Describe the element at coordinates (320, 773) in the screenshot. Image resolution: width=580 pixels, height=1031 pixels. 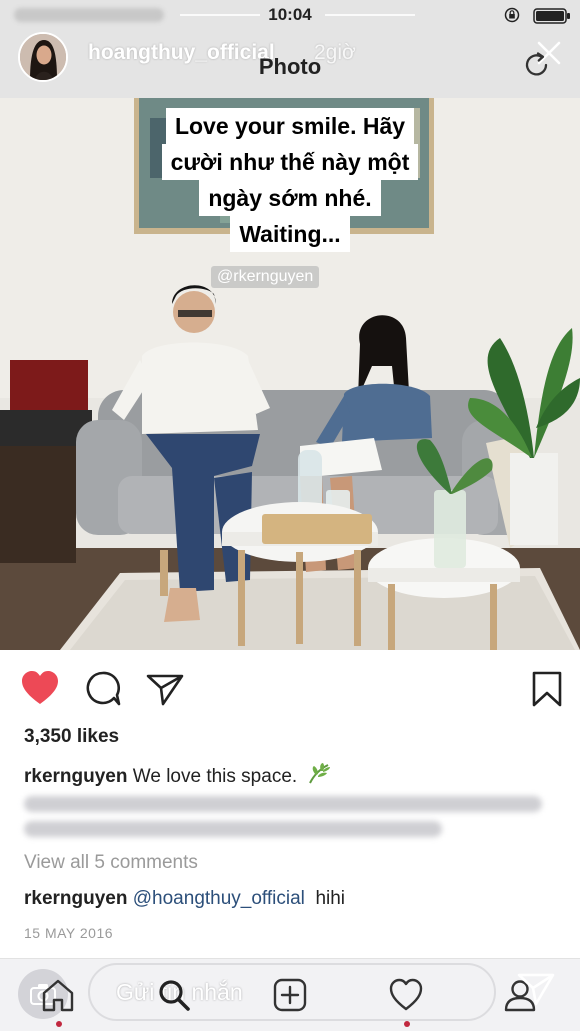
I see `leaf-emoji-icon` at that location.